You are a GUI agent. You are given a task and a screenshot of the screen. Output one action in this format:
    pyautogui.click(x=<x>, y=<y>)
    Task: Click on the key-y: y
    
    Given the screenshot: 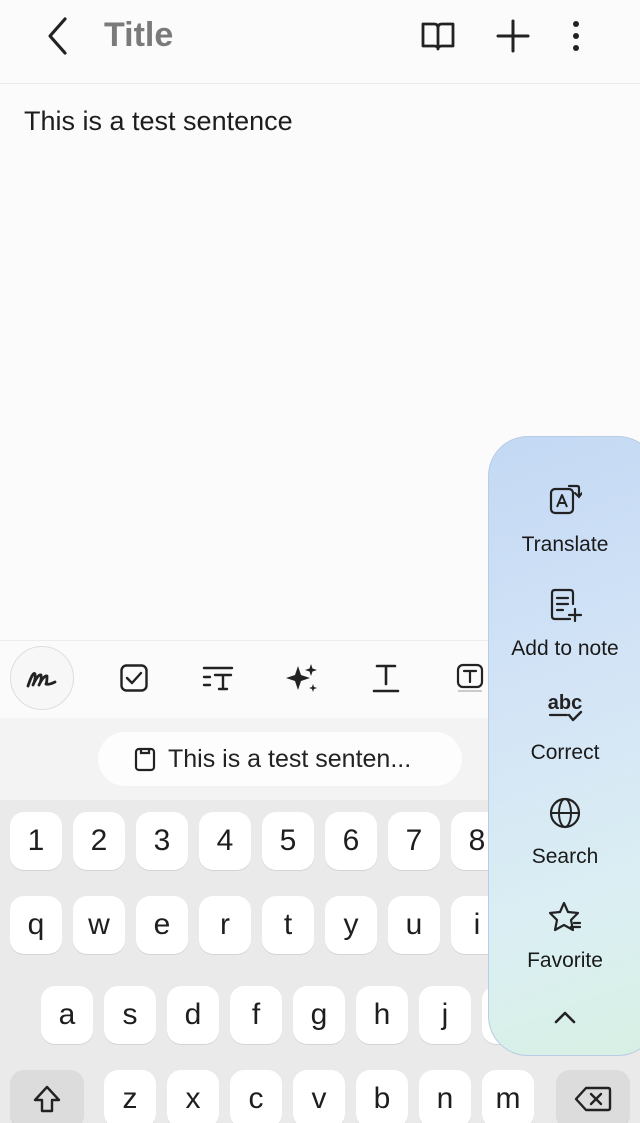 What is the action you would take?
    pyautogui.click(x=351, y=925)
    